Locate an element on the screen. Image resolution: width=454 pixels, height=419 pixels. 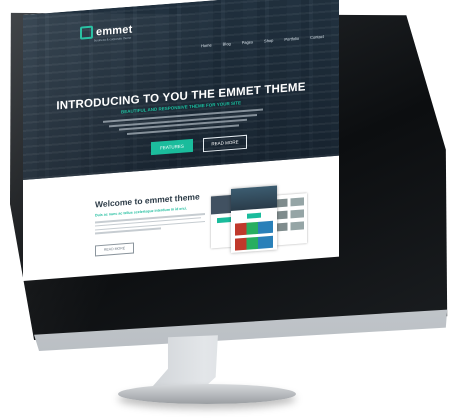
monitor-stand-base is located at coordinates (207, 394).